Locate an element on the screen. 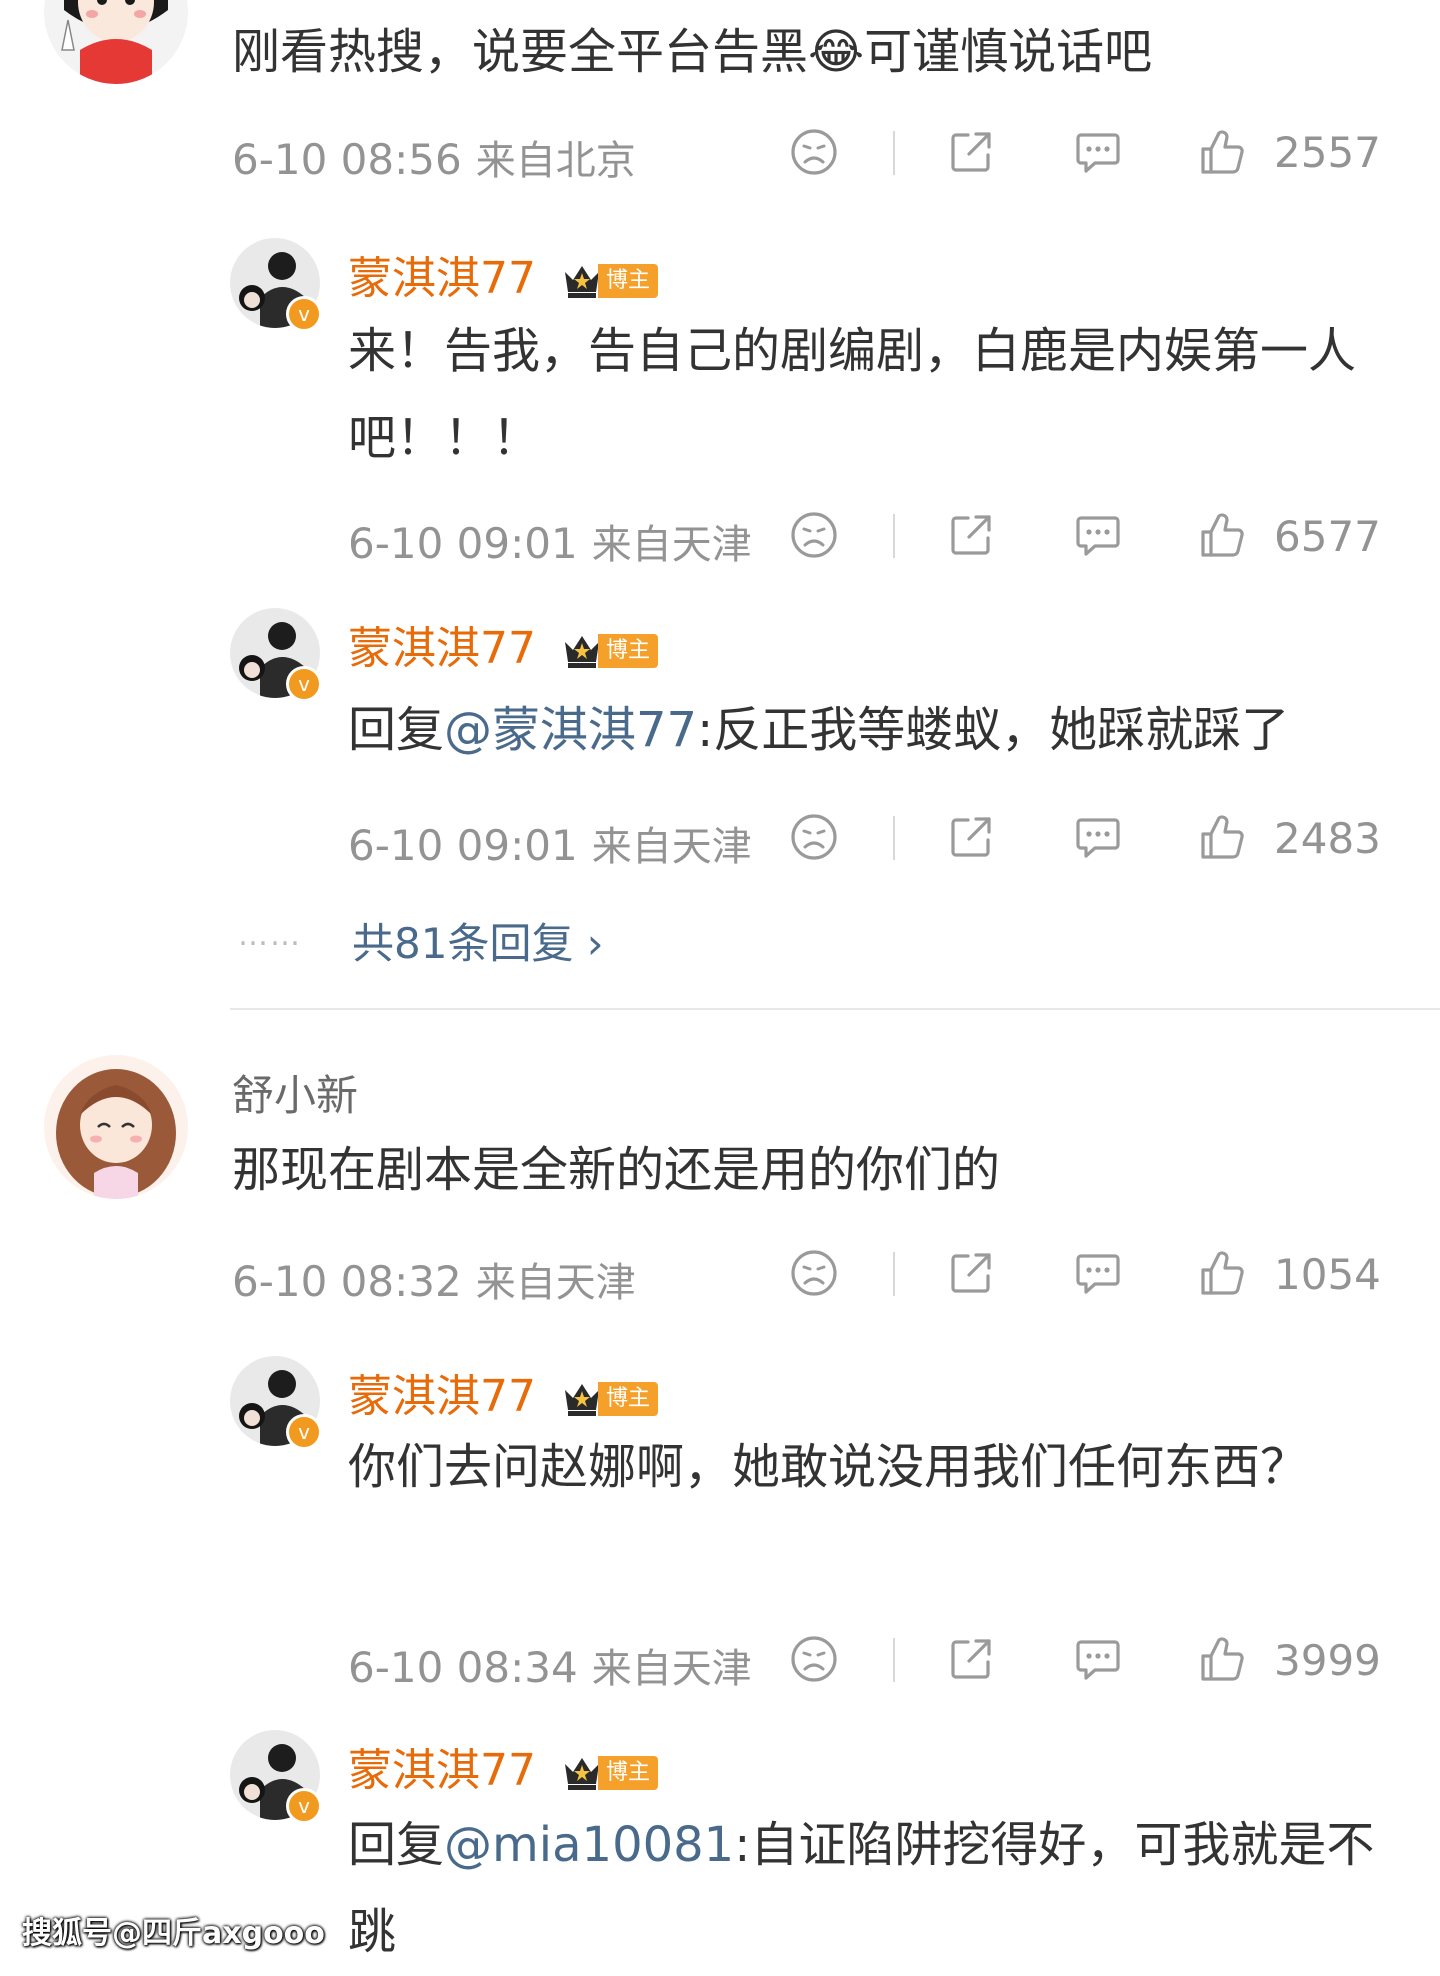  reply-text: 回复@蒙淇淇77:反正我等蝼蚁，她踩就踩了 is located at coordinates (818, 730).